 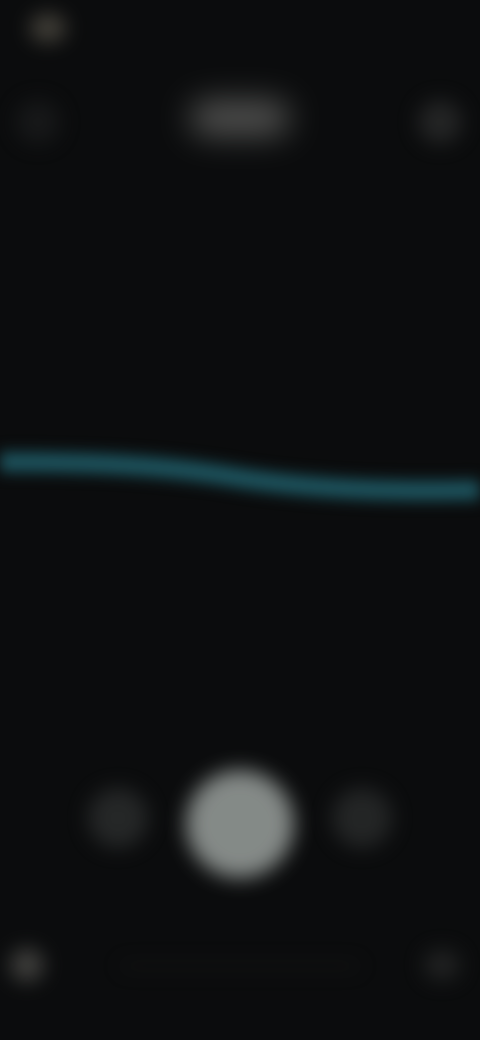 I want to click on control-right-button, so click(x=362, y=818).